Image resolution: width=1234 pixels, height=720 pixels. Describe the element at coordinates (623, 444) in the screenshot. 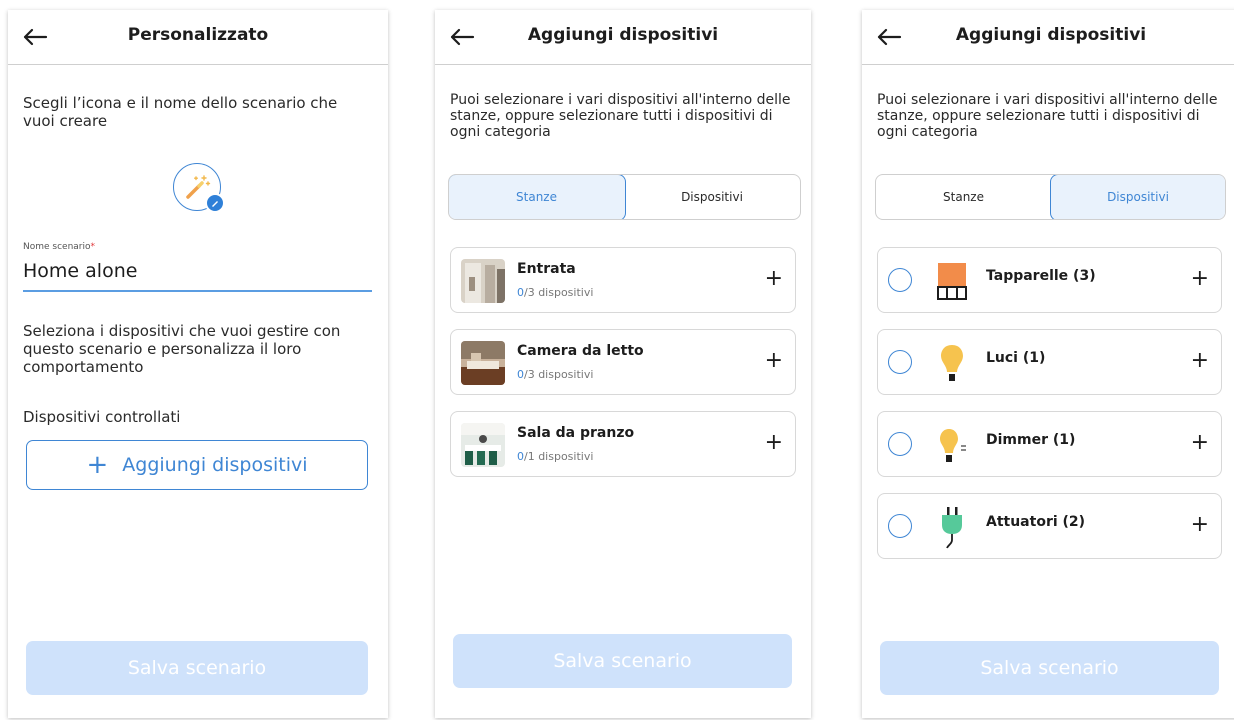

I see `room-card-sala: Sala da pranzo 0/1 dispositivi +` at that location.